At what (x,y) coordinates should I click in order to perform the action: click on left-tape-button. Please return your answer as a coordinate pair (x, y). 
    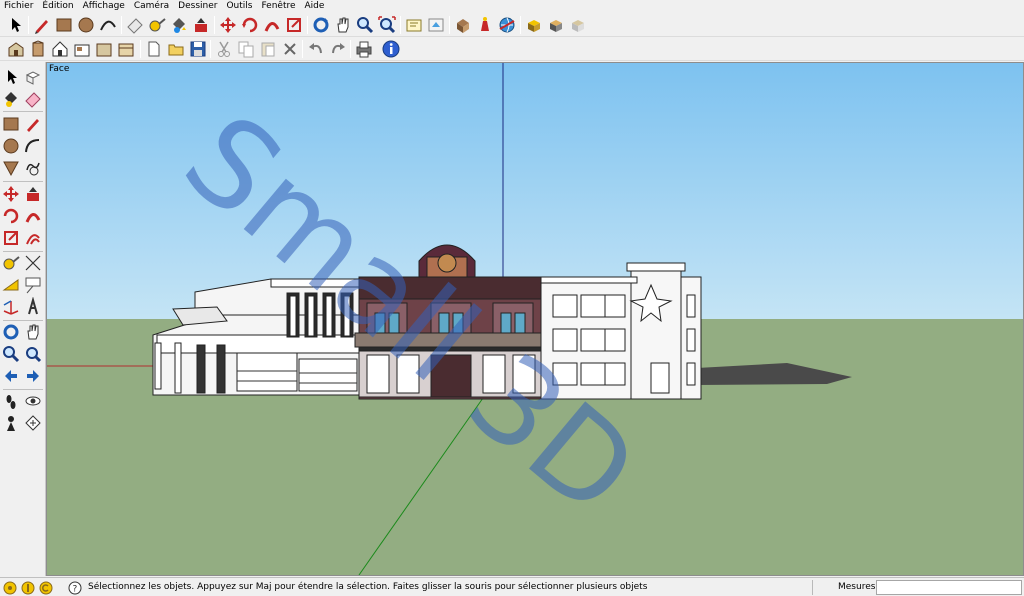
    Looking at the image, I should click on (11, 263).